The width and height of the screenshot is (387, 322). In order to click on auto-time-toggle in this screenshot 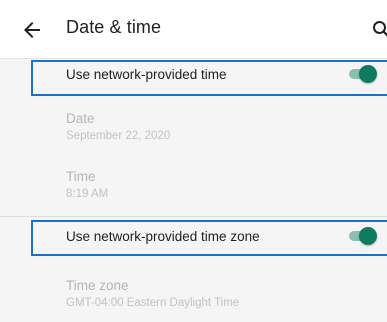, I will do `click(364, 74)`.